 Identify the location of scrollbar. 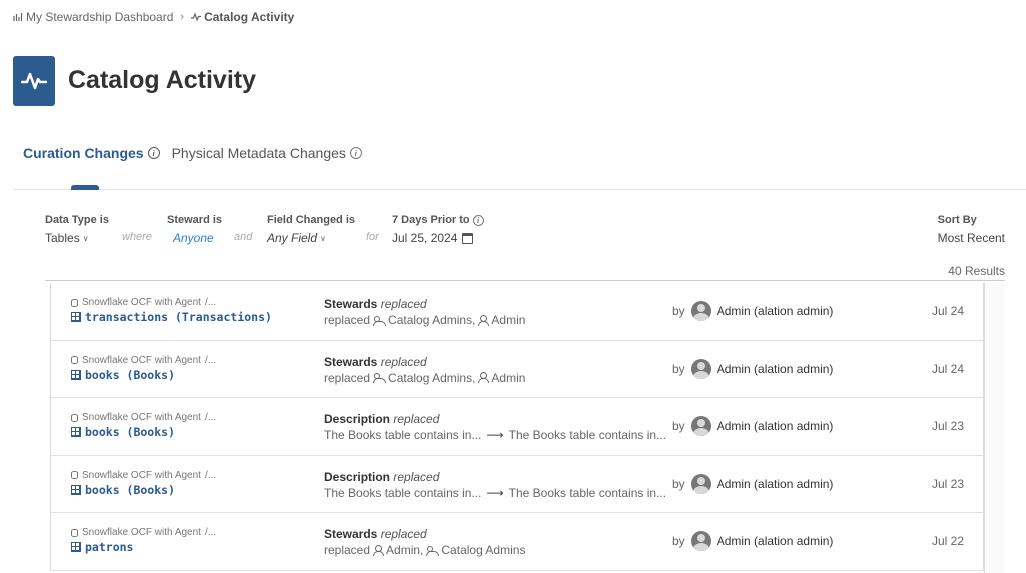
(994, 428).